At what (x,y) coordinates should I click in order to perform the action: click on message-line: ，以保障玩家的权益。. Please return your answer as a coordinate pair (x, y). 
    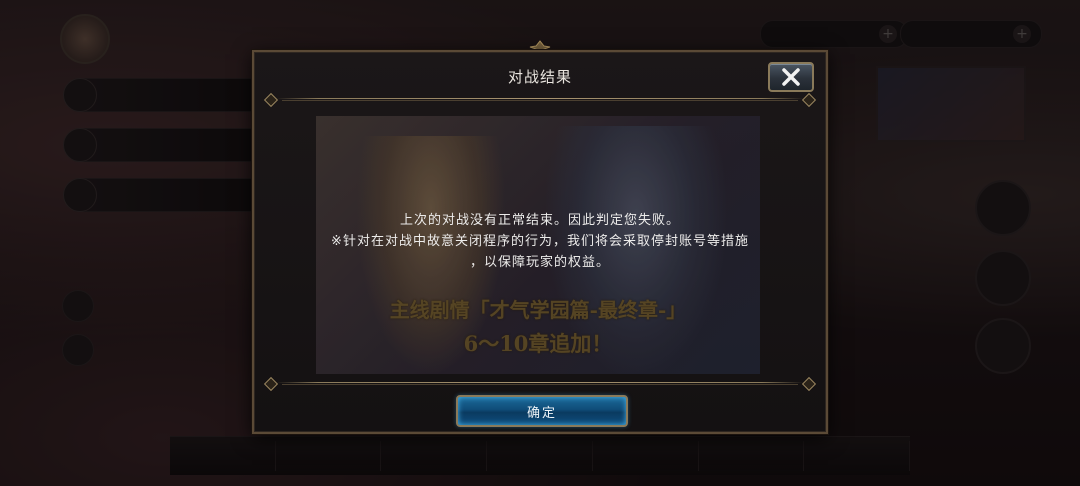
    Looking at the image, I should click on (539, 262).